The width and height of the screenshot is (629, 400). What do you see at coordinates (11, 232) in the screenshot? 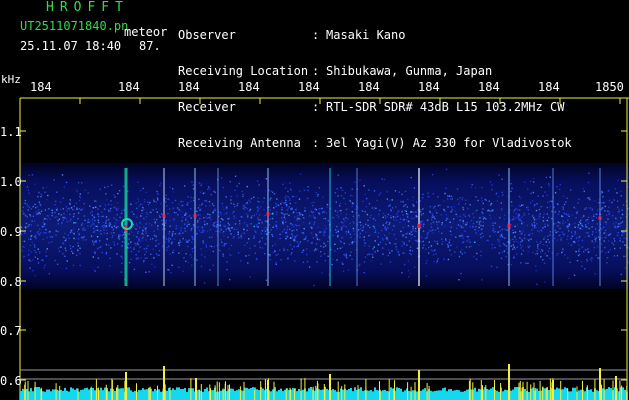
I see `y-tick-label: 0.9` at bounding box center [11, 232].